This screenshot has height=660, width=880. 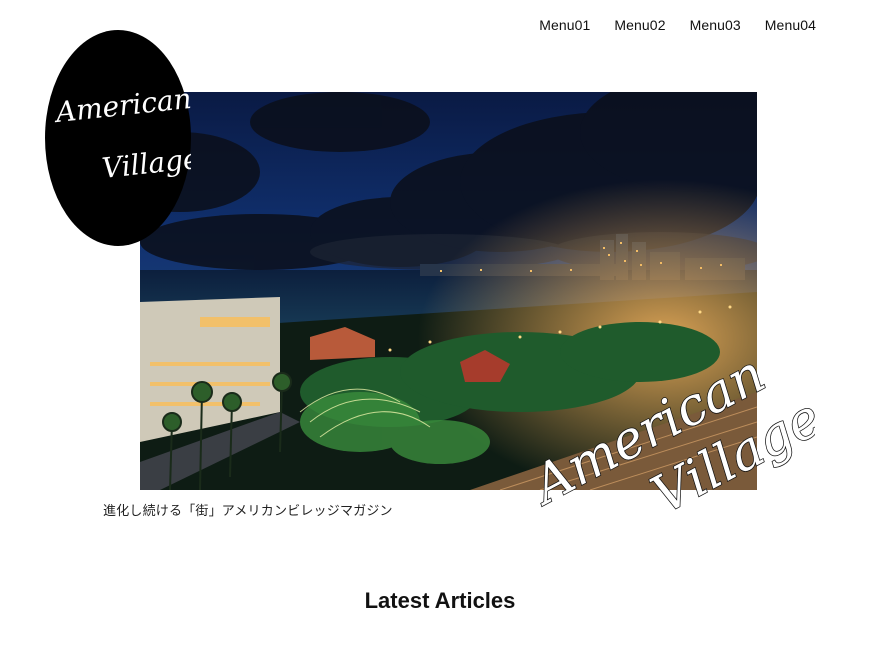 What do you see at coordinates (715, 25) in the screenshot?
I see `nav-menu03: Menu03` at bounding box center [715, 25].